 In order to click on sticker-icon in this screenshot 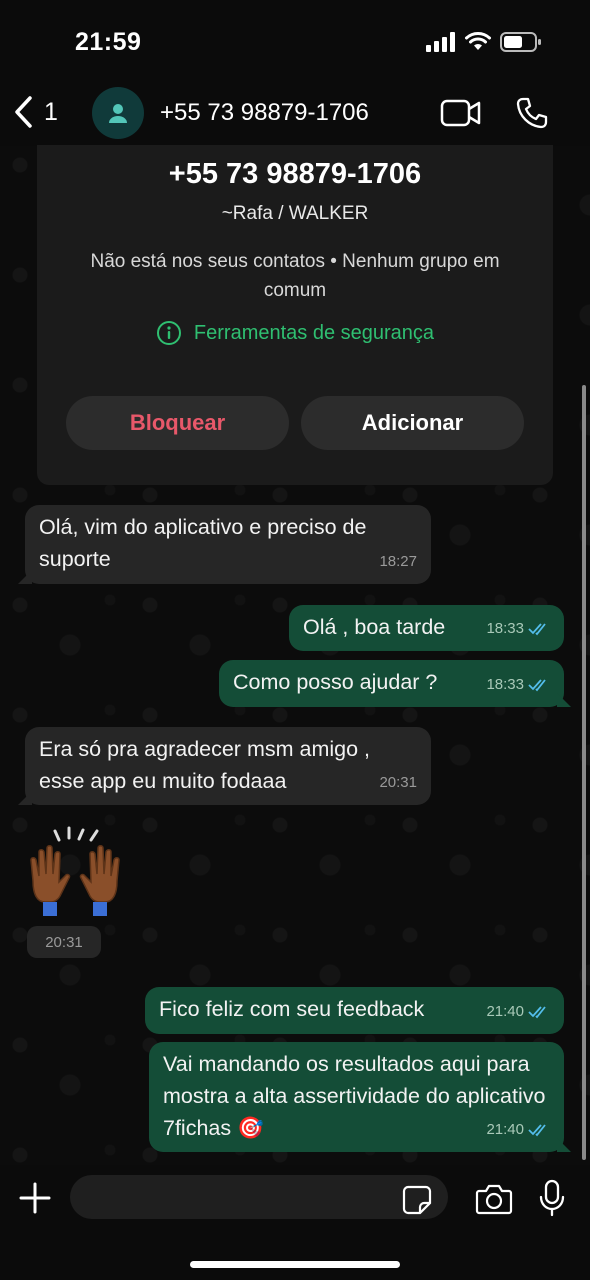, I will do `click(417, 1200)`.